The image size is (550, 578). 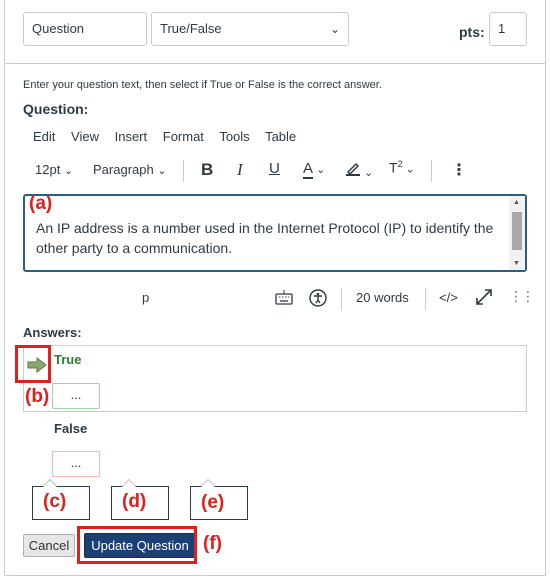 What do you see at coordinates (52, 332) in the screenshot?
I see `answers-label: Answers:` at bounding box center [52, 332].